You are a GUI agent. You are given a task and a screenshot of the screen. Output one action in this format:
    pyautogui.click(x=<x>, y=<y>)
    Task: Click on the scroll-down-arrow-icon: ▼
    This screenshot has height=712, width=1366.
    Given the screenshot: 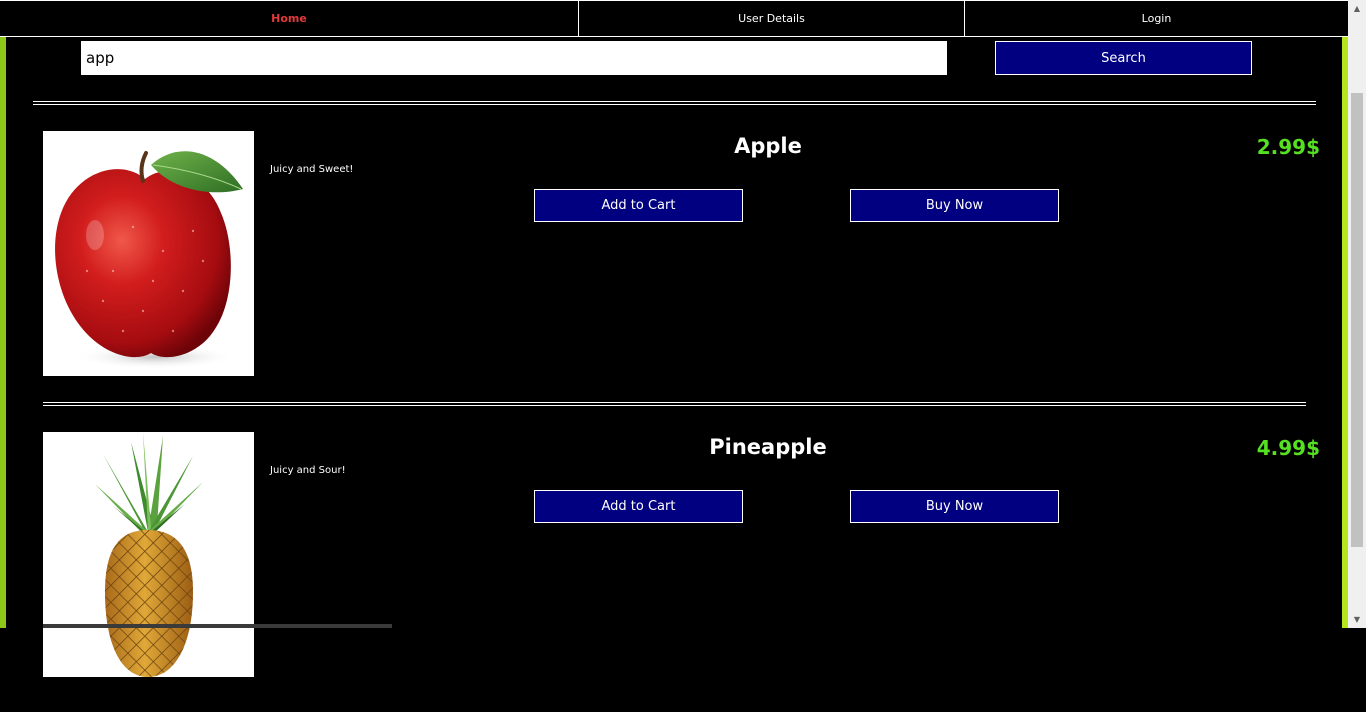 What is the action you would take?
    pyautogui.click(x=1357, y=619)
    